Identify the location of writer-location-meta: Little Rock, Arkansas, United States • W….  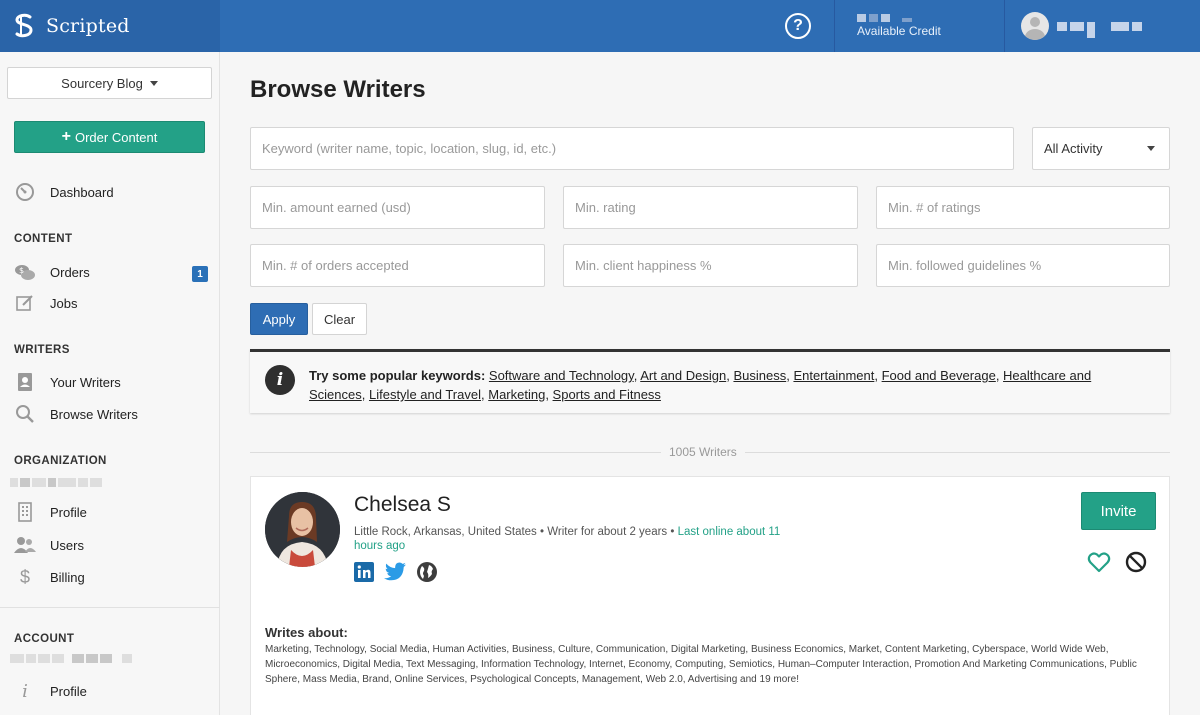
(516, 532).